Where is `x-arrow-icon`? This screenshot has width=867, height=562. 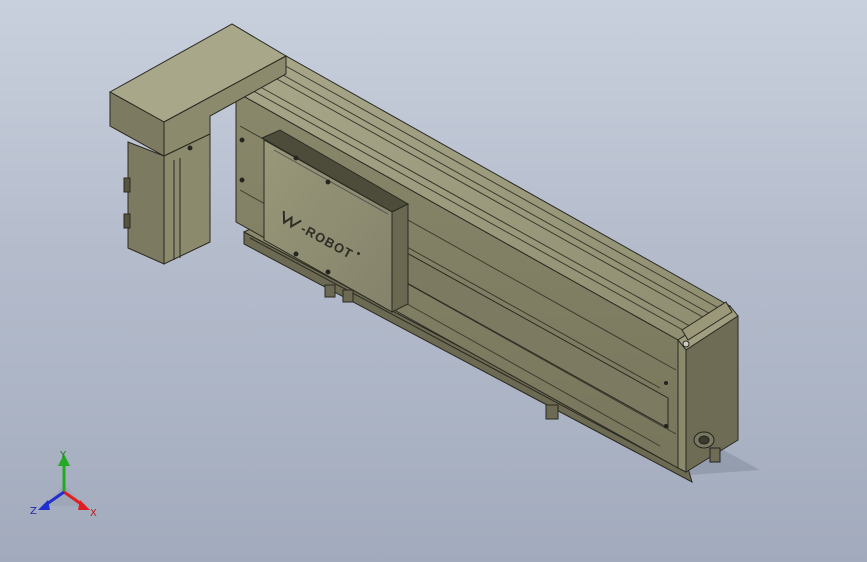
x-arrow-icon is located at coordinates (84, 505).